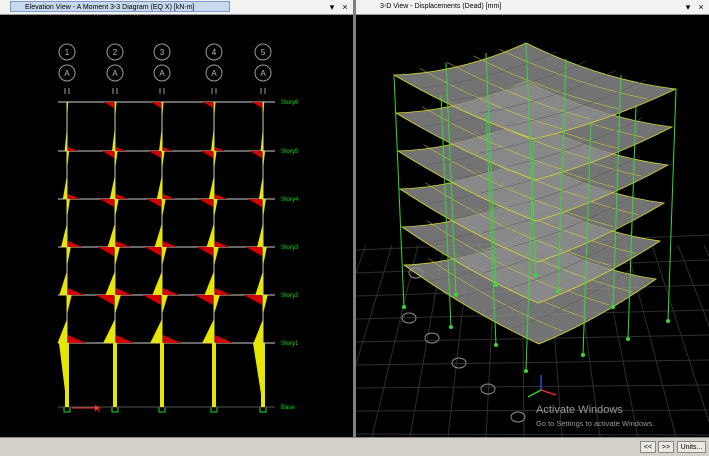 This screenshot has width=709, height=456. I want to click on story-label: Story5, so click(290, 152).